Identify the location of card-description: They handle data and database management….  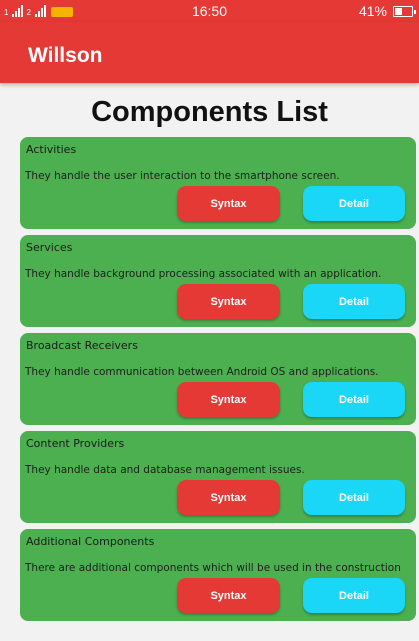
(165, 470).